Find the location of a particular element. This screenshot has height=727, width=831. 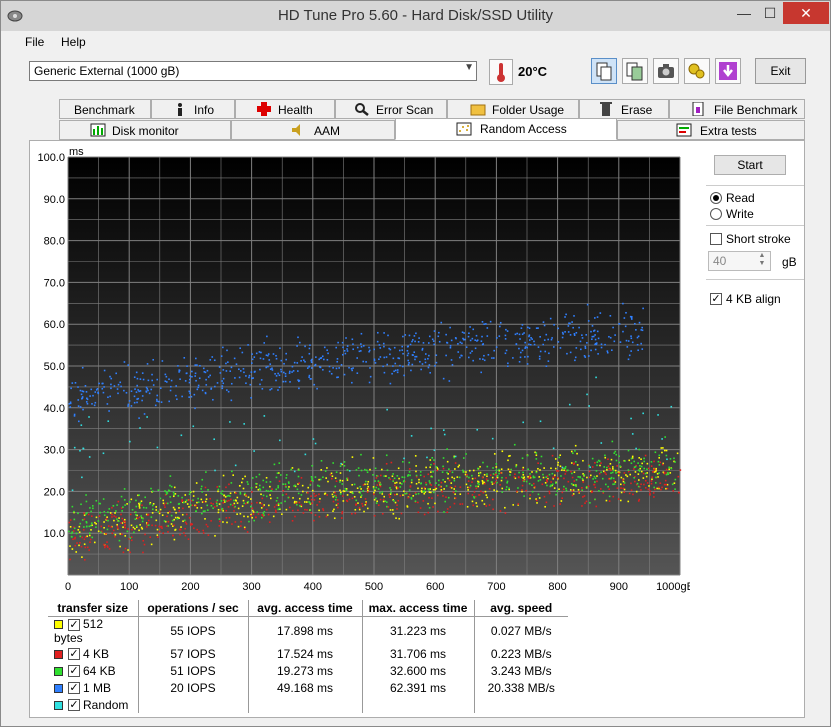

start-button: Start is located at coordinates (750, 165).